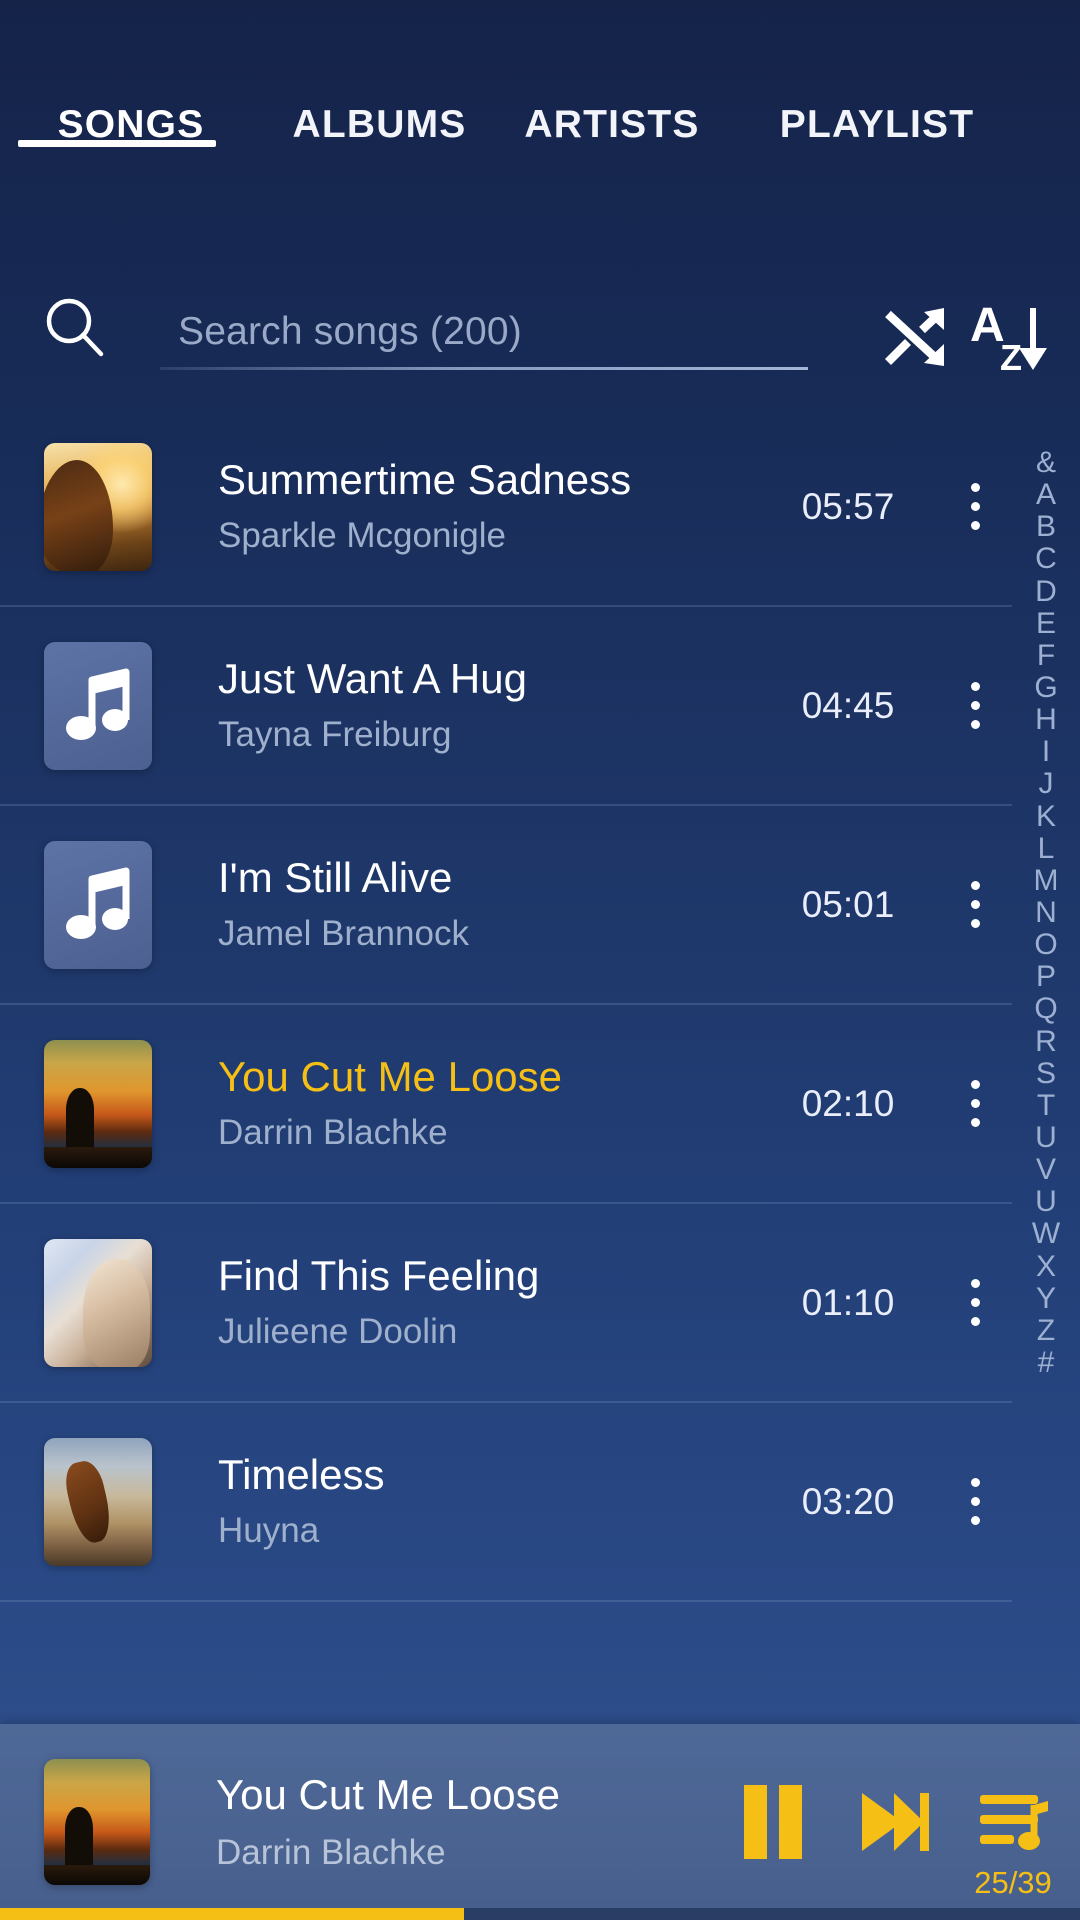 The width and height of the screenshot is (1080, 1920). What do you see at coordinates (1046, 1234) in the screenshot?
I see `alpha-index-item: W` at bounding box center [1046, 1234].